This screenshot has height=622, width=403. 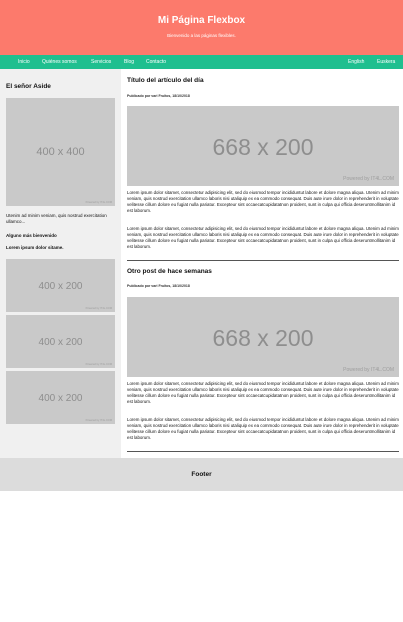 What do you see at coordinates (169, 271) in the screenshot?
I see `post-title: Otro post de hace semanas` at bounding box center [169, 271].